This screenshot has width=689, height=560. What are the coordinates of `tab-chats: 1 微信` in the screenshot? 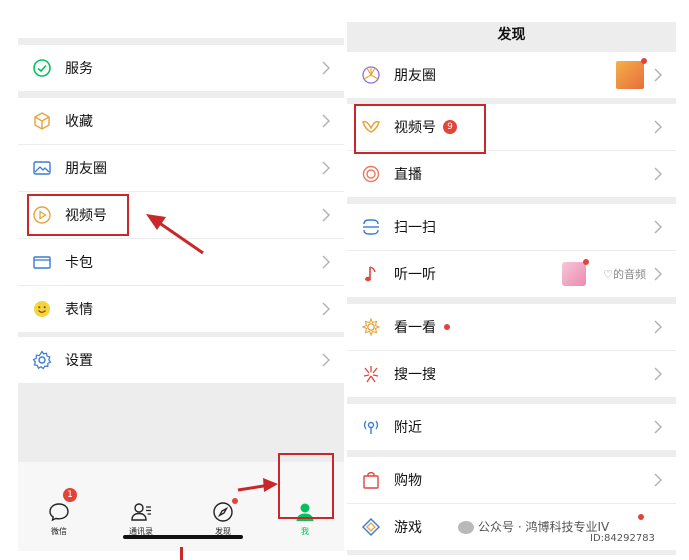 It's located at (59, 502).